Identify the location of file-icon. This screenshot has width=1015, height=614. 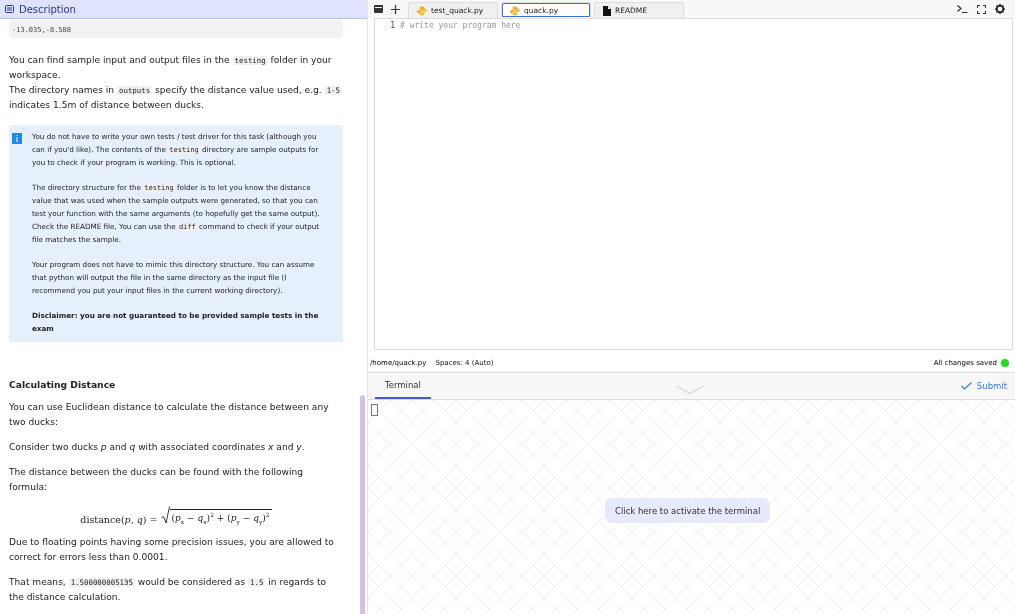
(607, 10).